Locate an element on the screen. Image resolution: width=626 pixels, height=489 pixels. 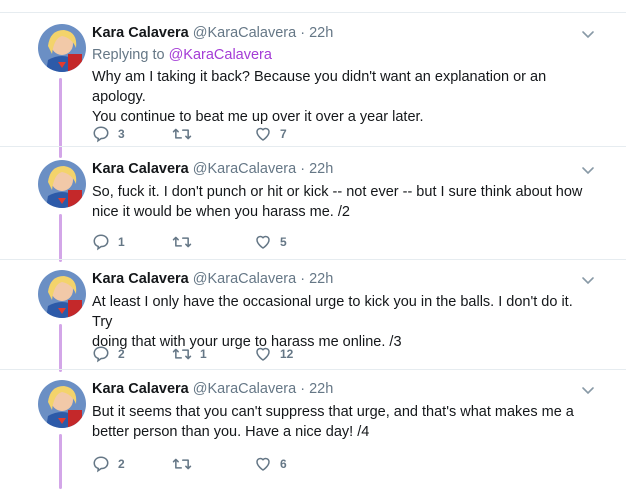
like-button: 5 is located at coordinates (270, 242).